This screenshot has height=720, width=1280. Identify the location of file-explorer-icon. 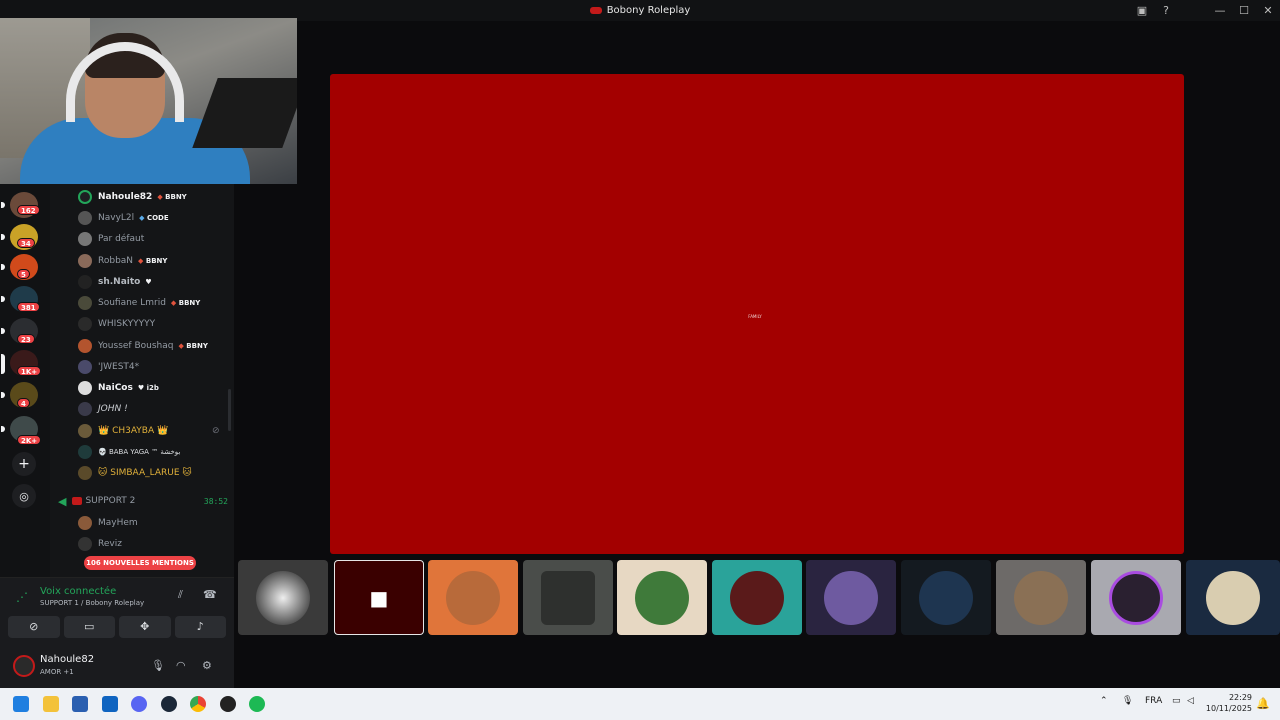
(51, 704).